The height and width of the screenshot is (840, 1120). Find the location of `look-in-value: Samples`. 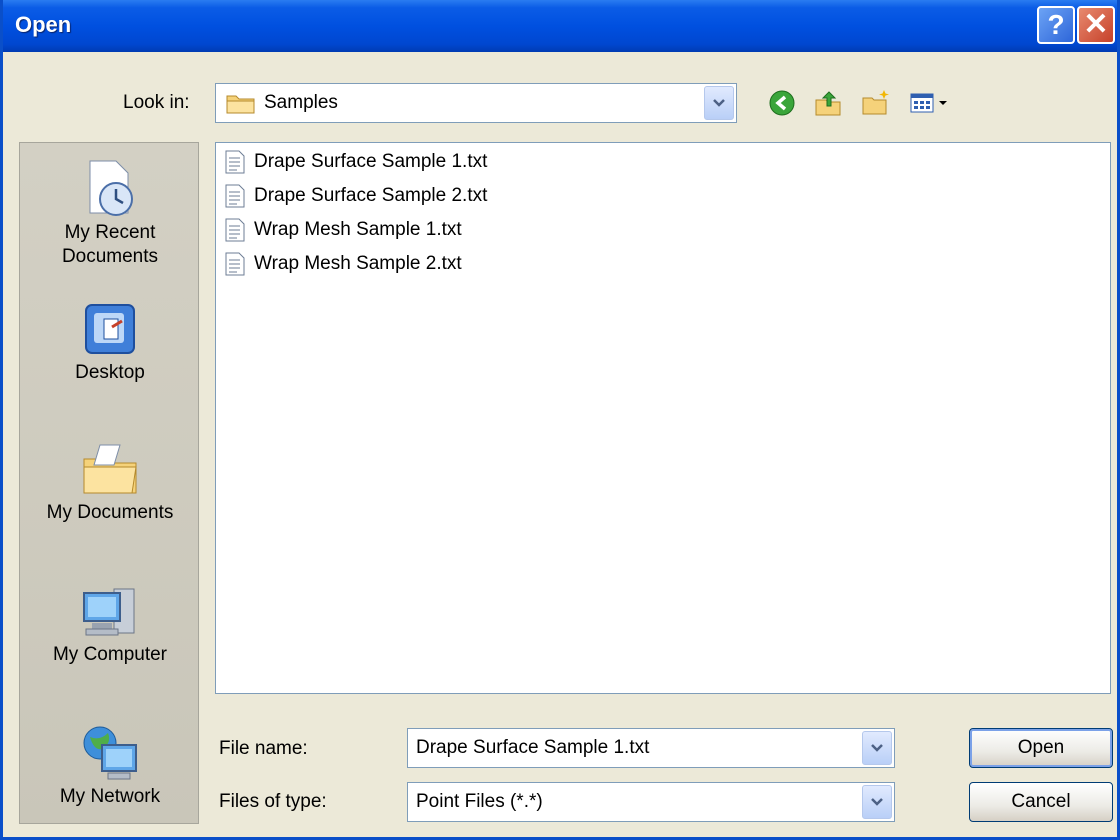

look-in-value: Samples is located at coordinates (301, 102).